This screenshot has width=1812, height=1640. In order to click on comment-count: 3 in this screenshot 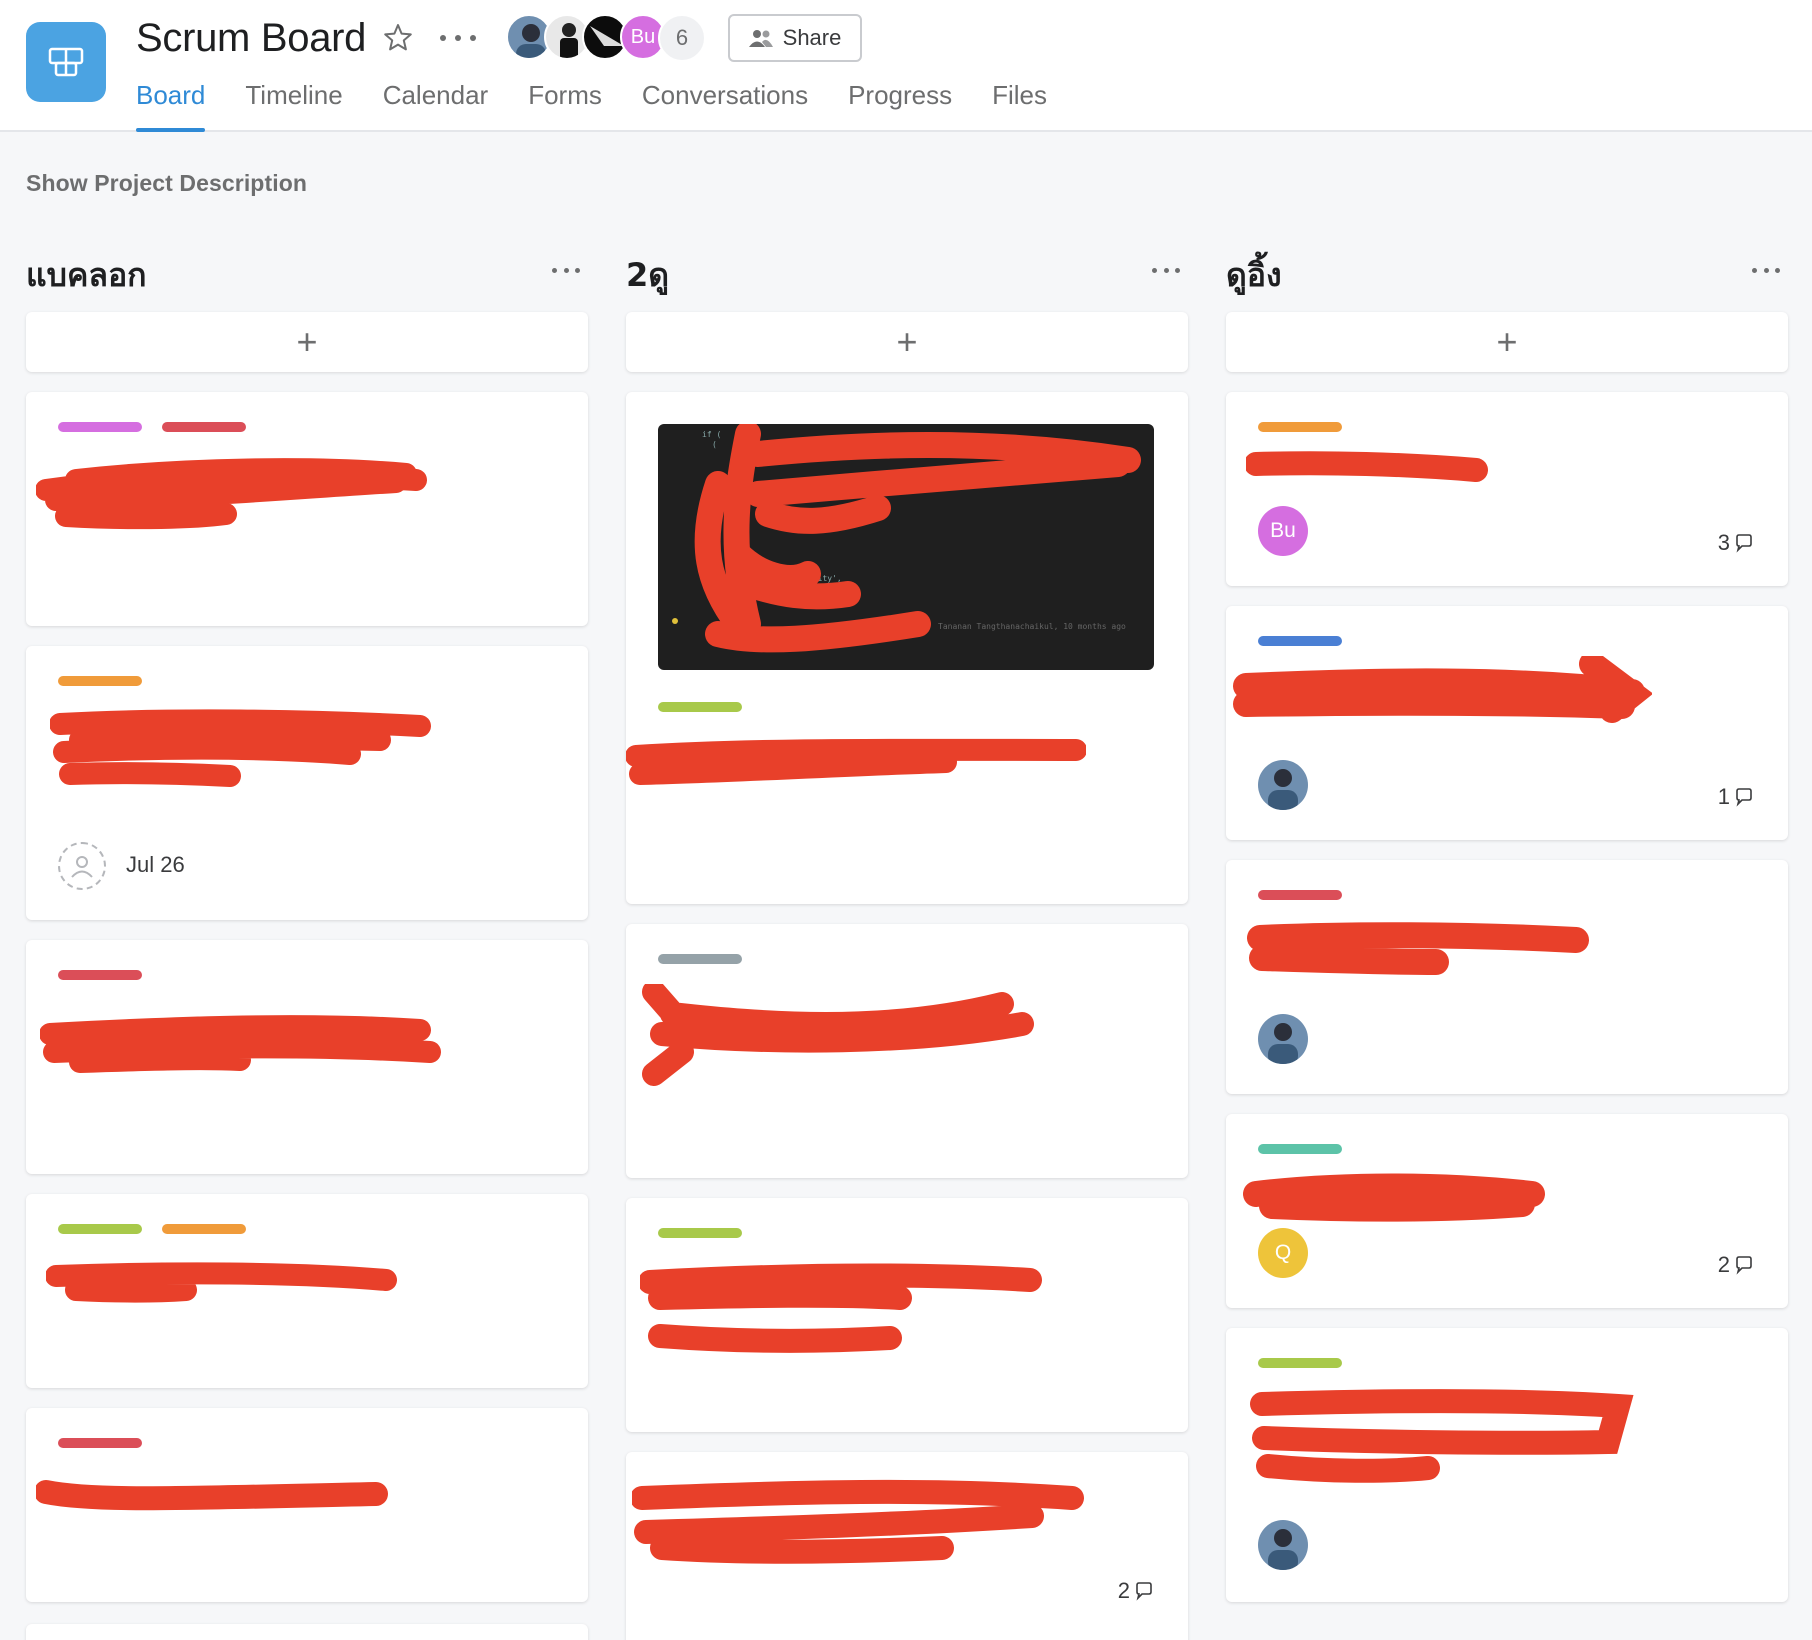, I will do `click(1736, 543)`.